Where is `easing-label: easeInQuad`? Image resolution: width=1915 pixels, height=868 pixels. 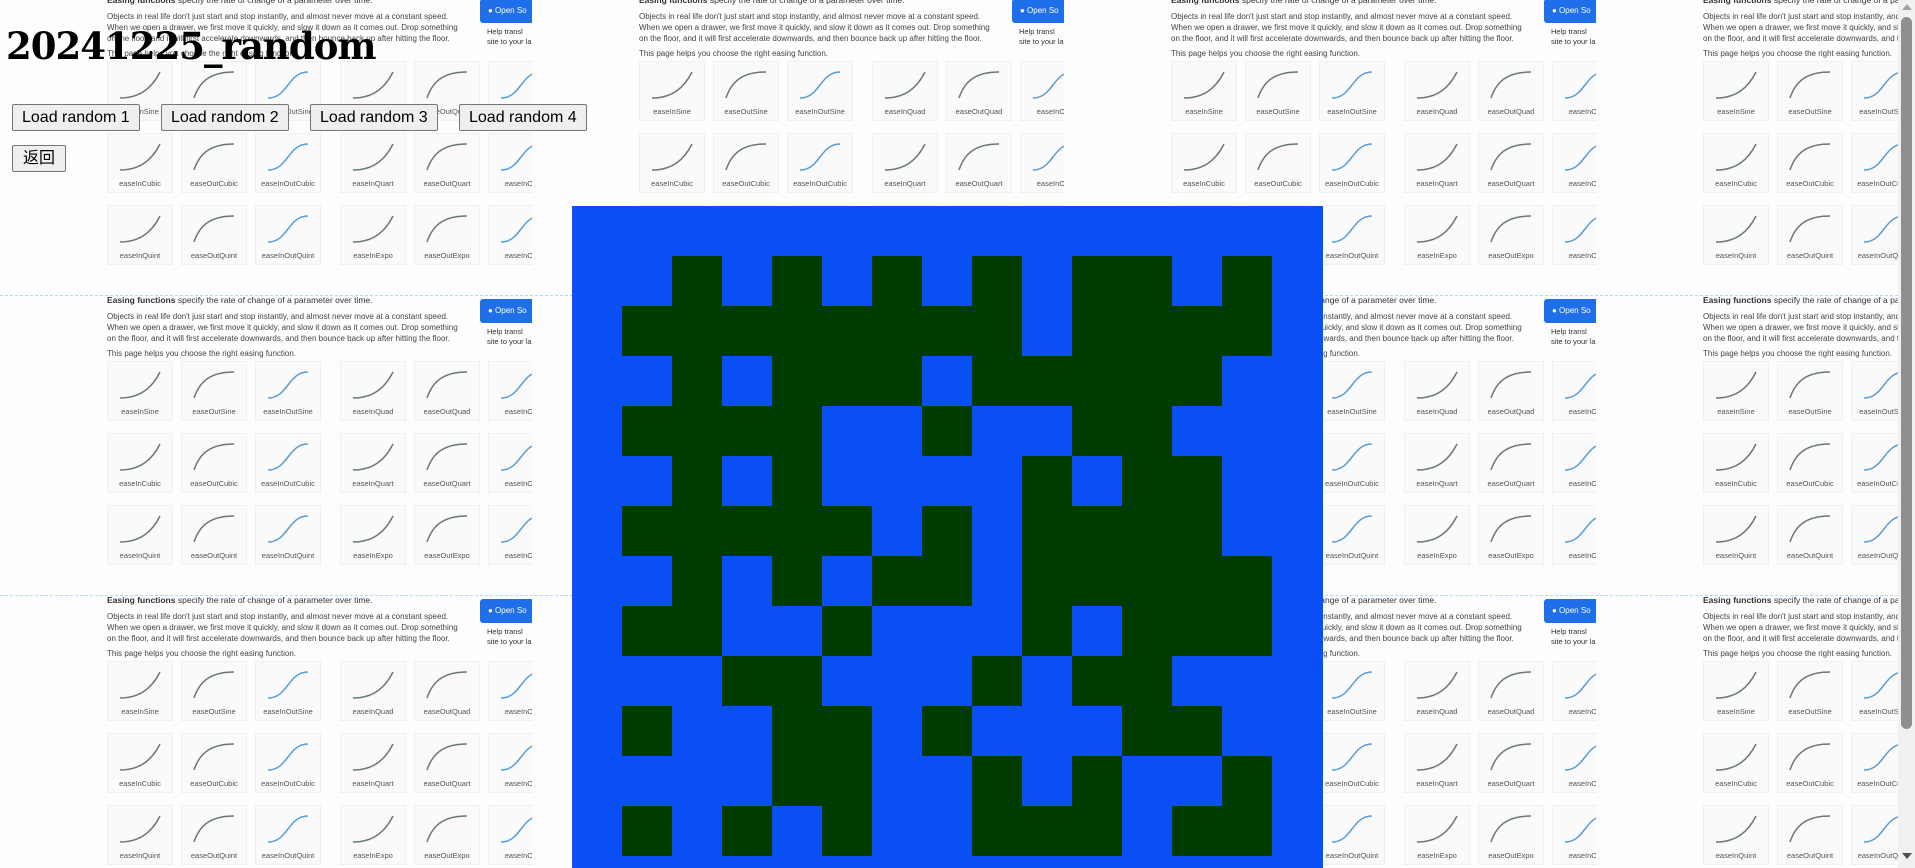
easing-label: easeInQuad is located at coordinates (1437, 111).